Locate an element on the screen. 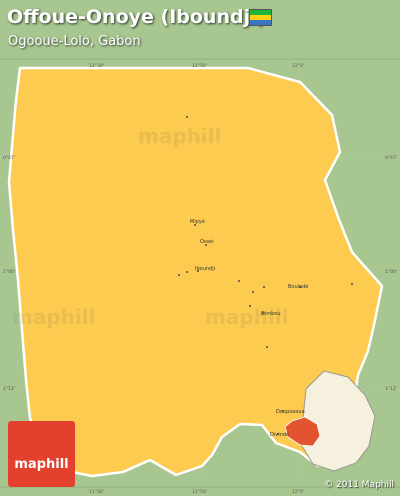 This screenshot has height=496, width=400. place-label: Ossei is located at coordinates (207, 242).